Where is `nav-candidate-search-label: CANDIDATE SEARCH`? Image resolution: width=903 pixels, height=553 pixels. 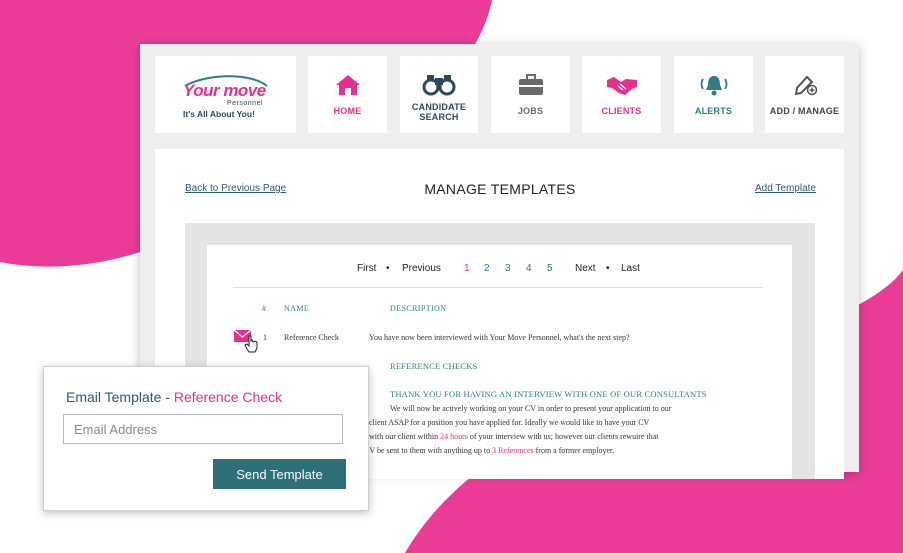
nav-candidate-search-label: CANDIDATE SEARCH is located at coordinates (439, 112).